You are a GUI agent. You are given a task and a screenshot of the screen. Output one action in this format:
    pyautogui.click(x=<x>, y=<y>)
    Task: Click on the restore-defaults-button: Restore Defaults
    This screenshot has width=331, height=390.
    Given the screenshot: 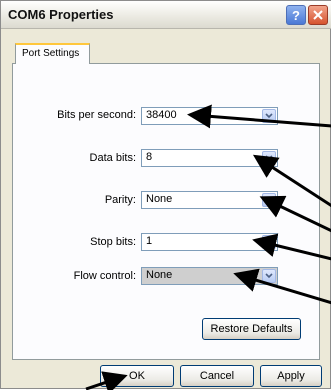 What is the action you would take?
    pyautogui.click(x=251, y=329)
    